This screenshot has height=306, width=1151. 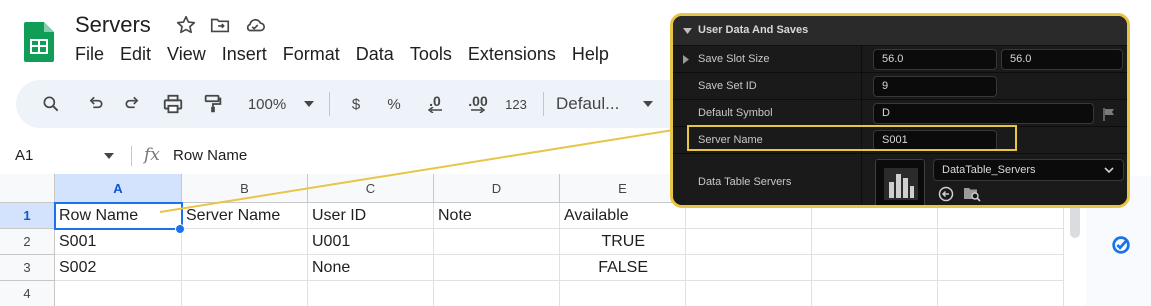 What do you see at coordinates (512, 54) in the screenshot?
I see `menu-extensions: Extensions` at bounding box center [512, 54].